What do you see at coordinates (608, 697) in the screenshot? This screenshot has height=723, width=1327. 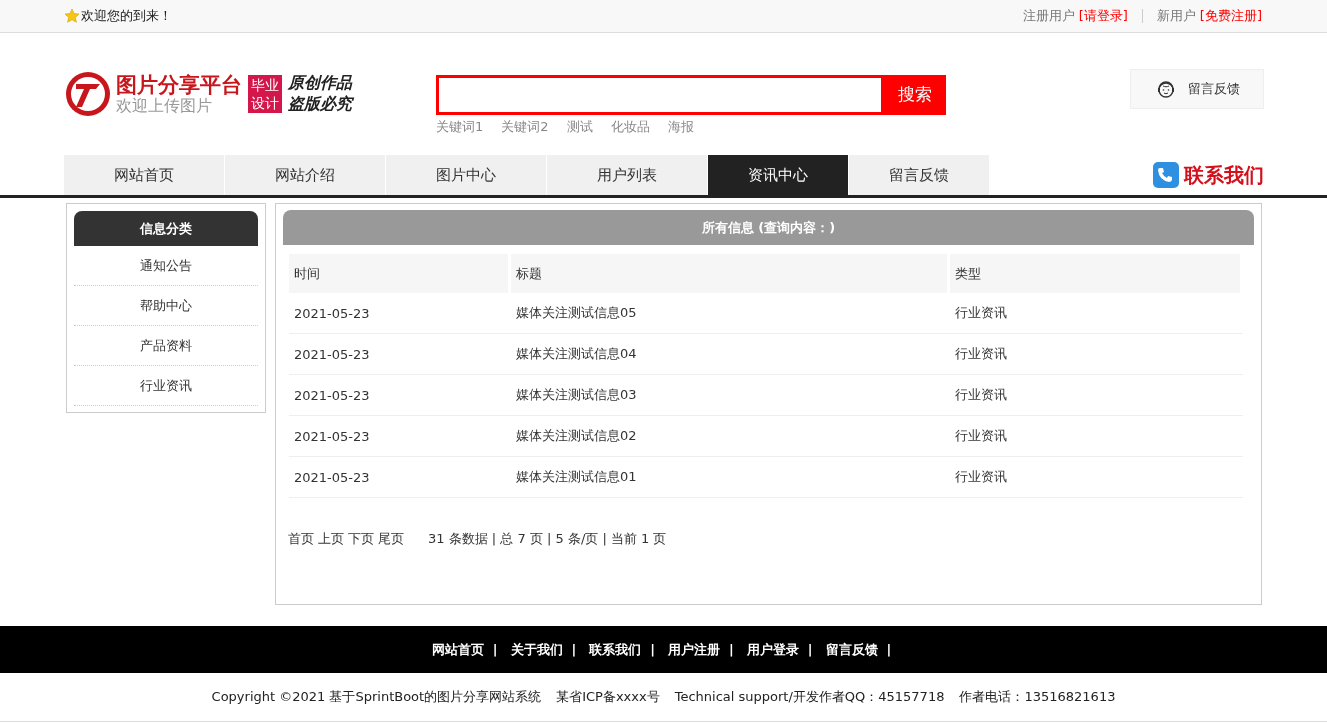 I see `copyright-text: 某省ICP备xxxx号` at bounding box center [608, 697].